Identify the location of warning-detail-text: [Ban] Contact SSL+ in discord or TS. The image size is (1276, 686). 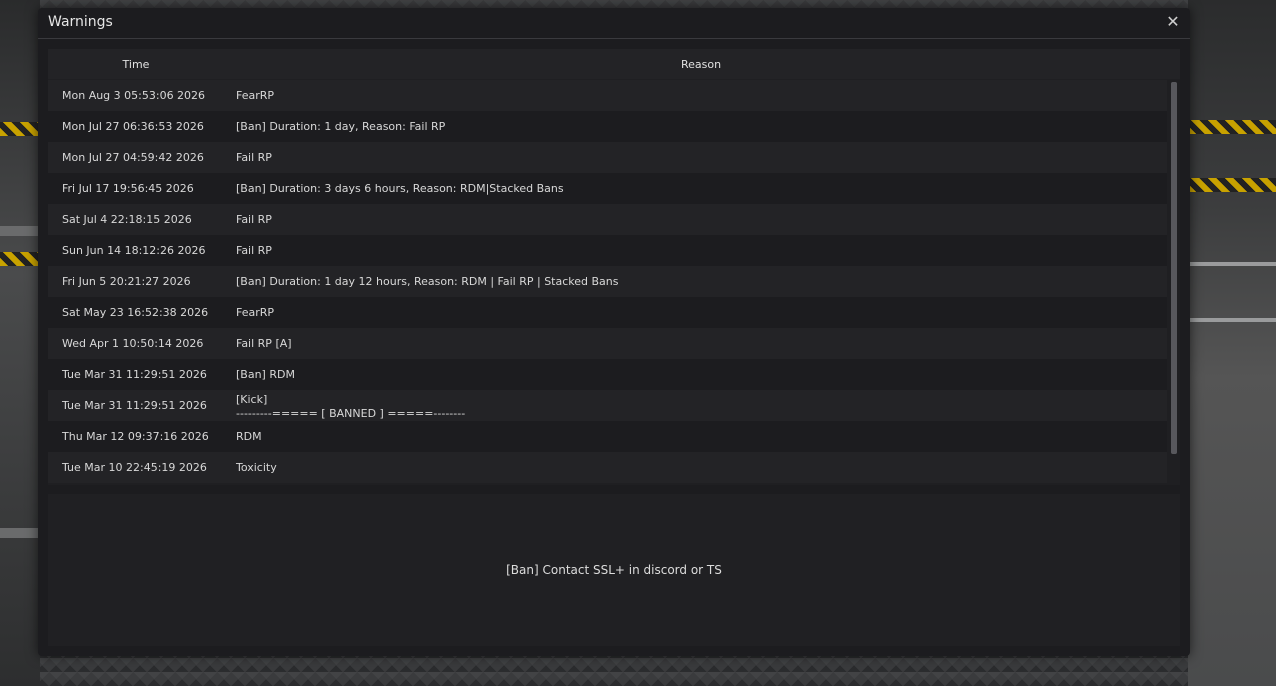
(614, 570).